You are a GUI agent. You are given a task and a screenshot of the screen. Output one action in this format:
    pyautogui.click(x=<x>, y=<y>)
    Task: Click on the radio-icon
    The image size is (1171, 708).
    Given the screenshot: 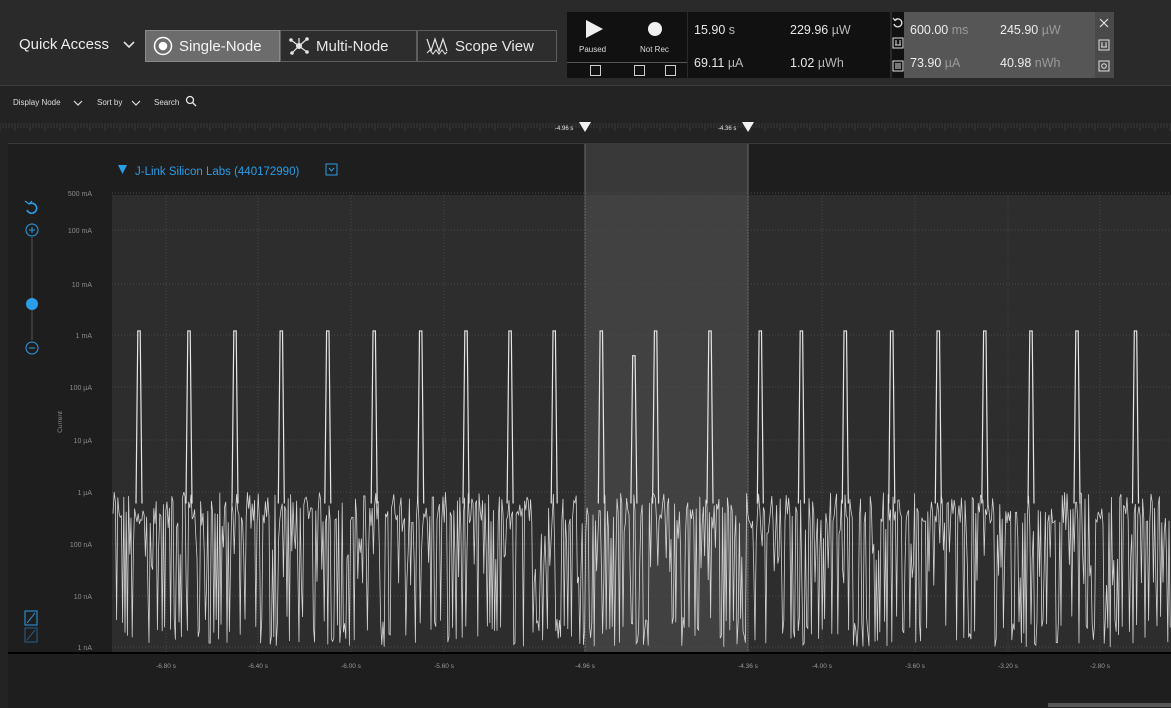 What is the action you would take?
    pyautogui.click(x=163, y=46)
    